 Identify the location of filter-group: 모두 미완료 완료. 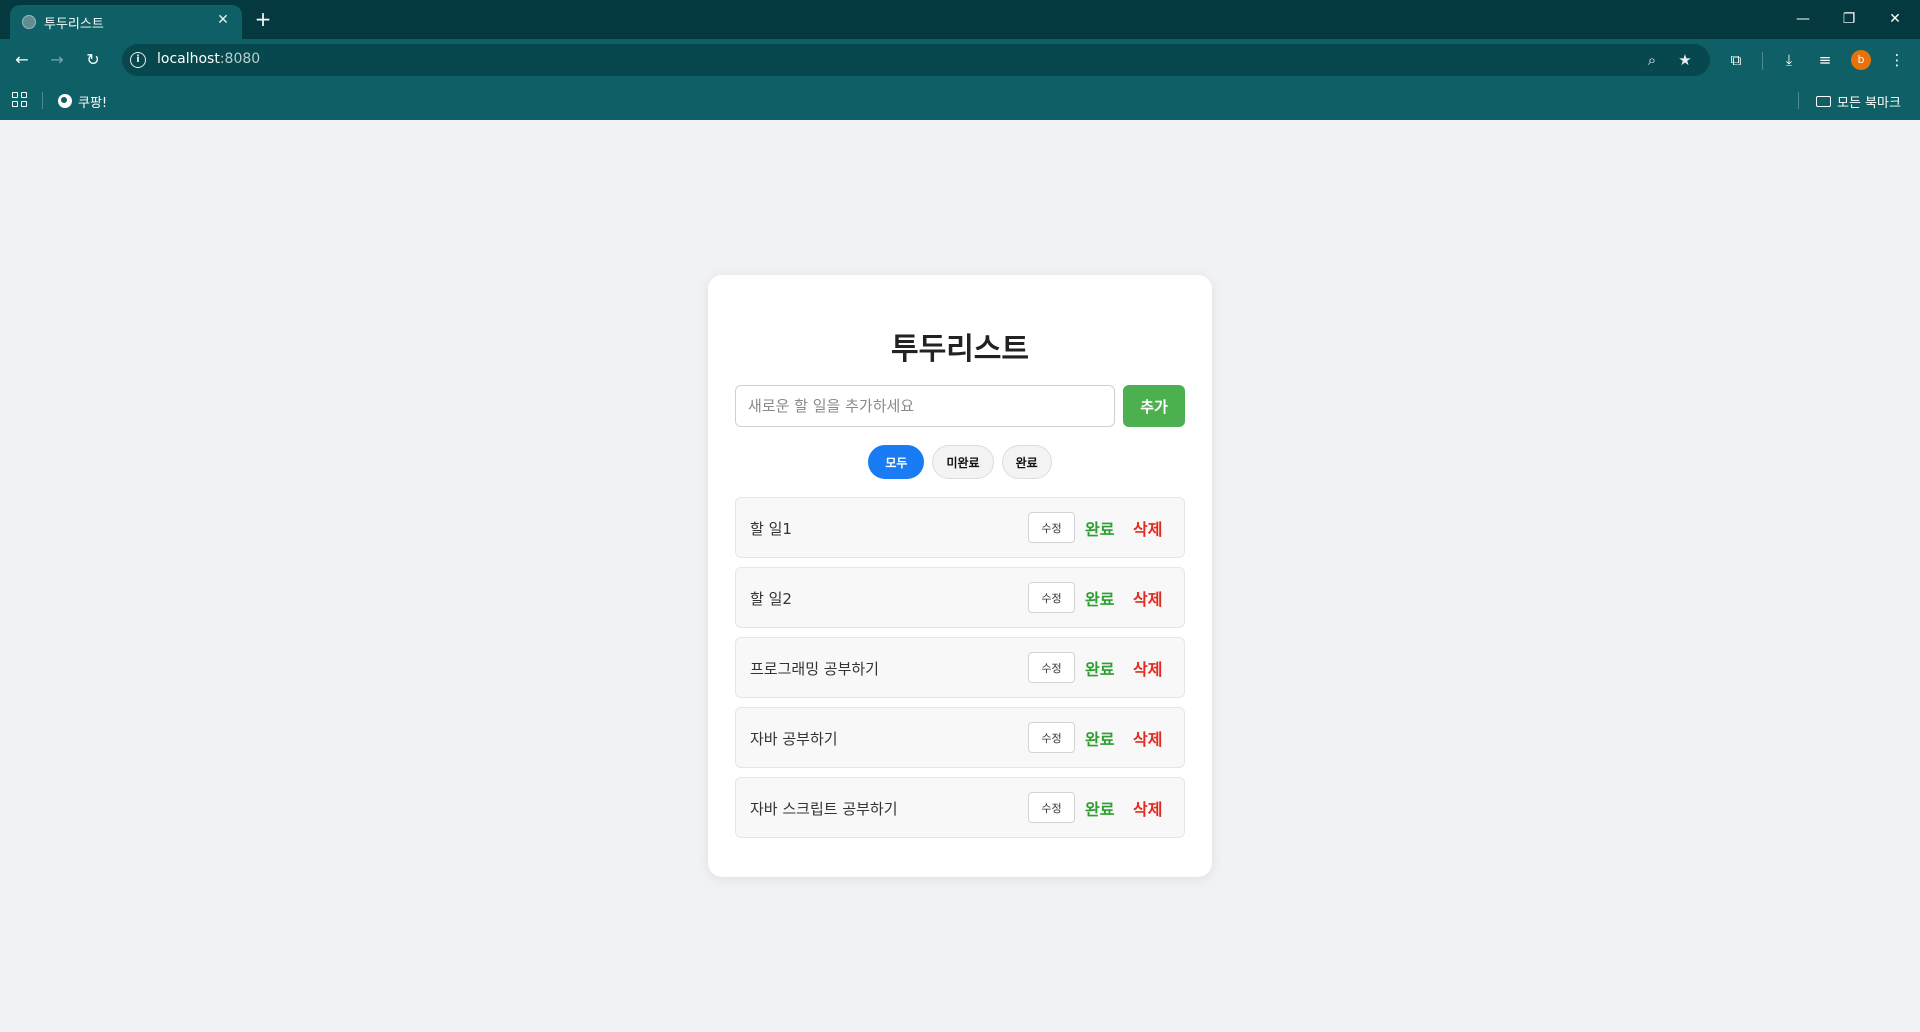
(960, 462).